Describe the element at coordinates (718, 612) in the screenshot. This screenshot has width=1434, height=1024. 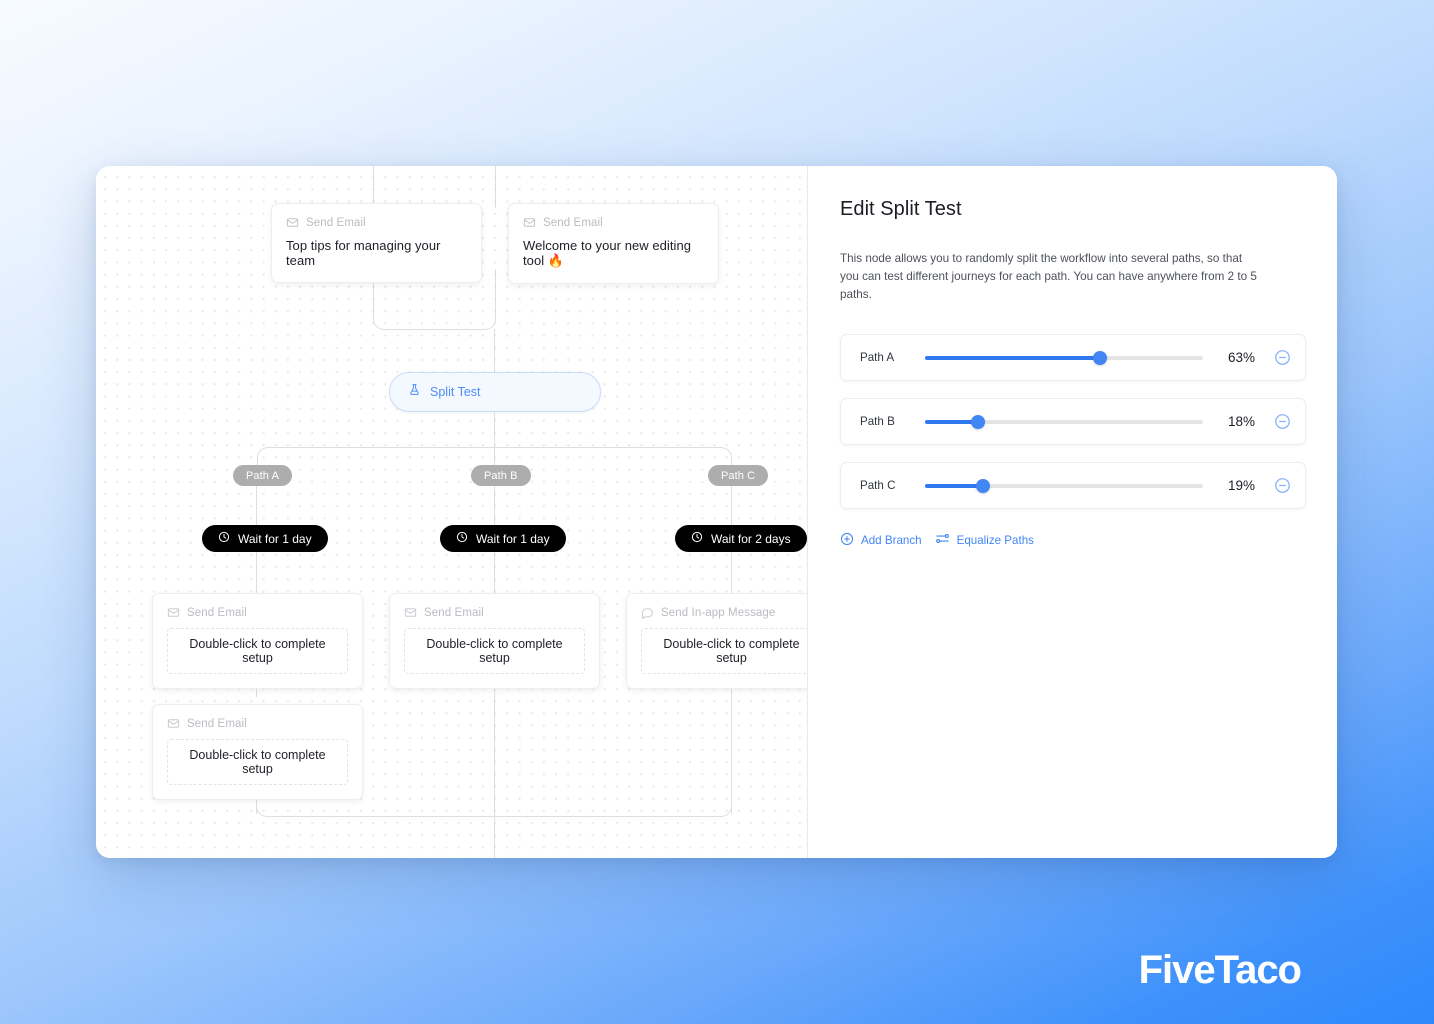
I see `node-type-label: Send In-app Message` at that location.